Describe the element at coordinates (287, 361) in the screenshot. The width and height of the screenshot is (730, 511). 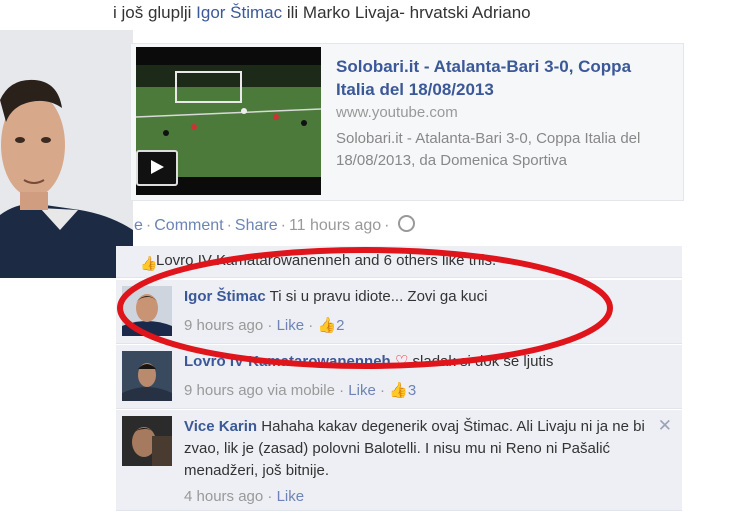
I see `comment-author: Lovro IV Kamatarowanenneh` at that location.